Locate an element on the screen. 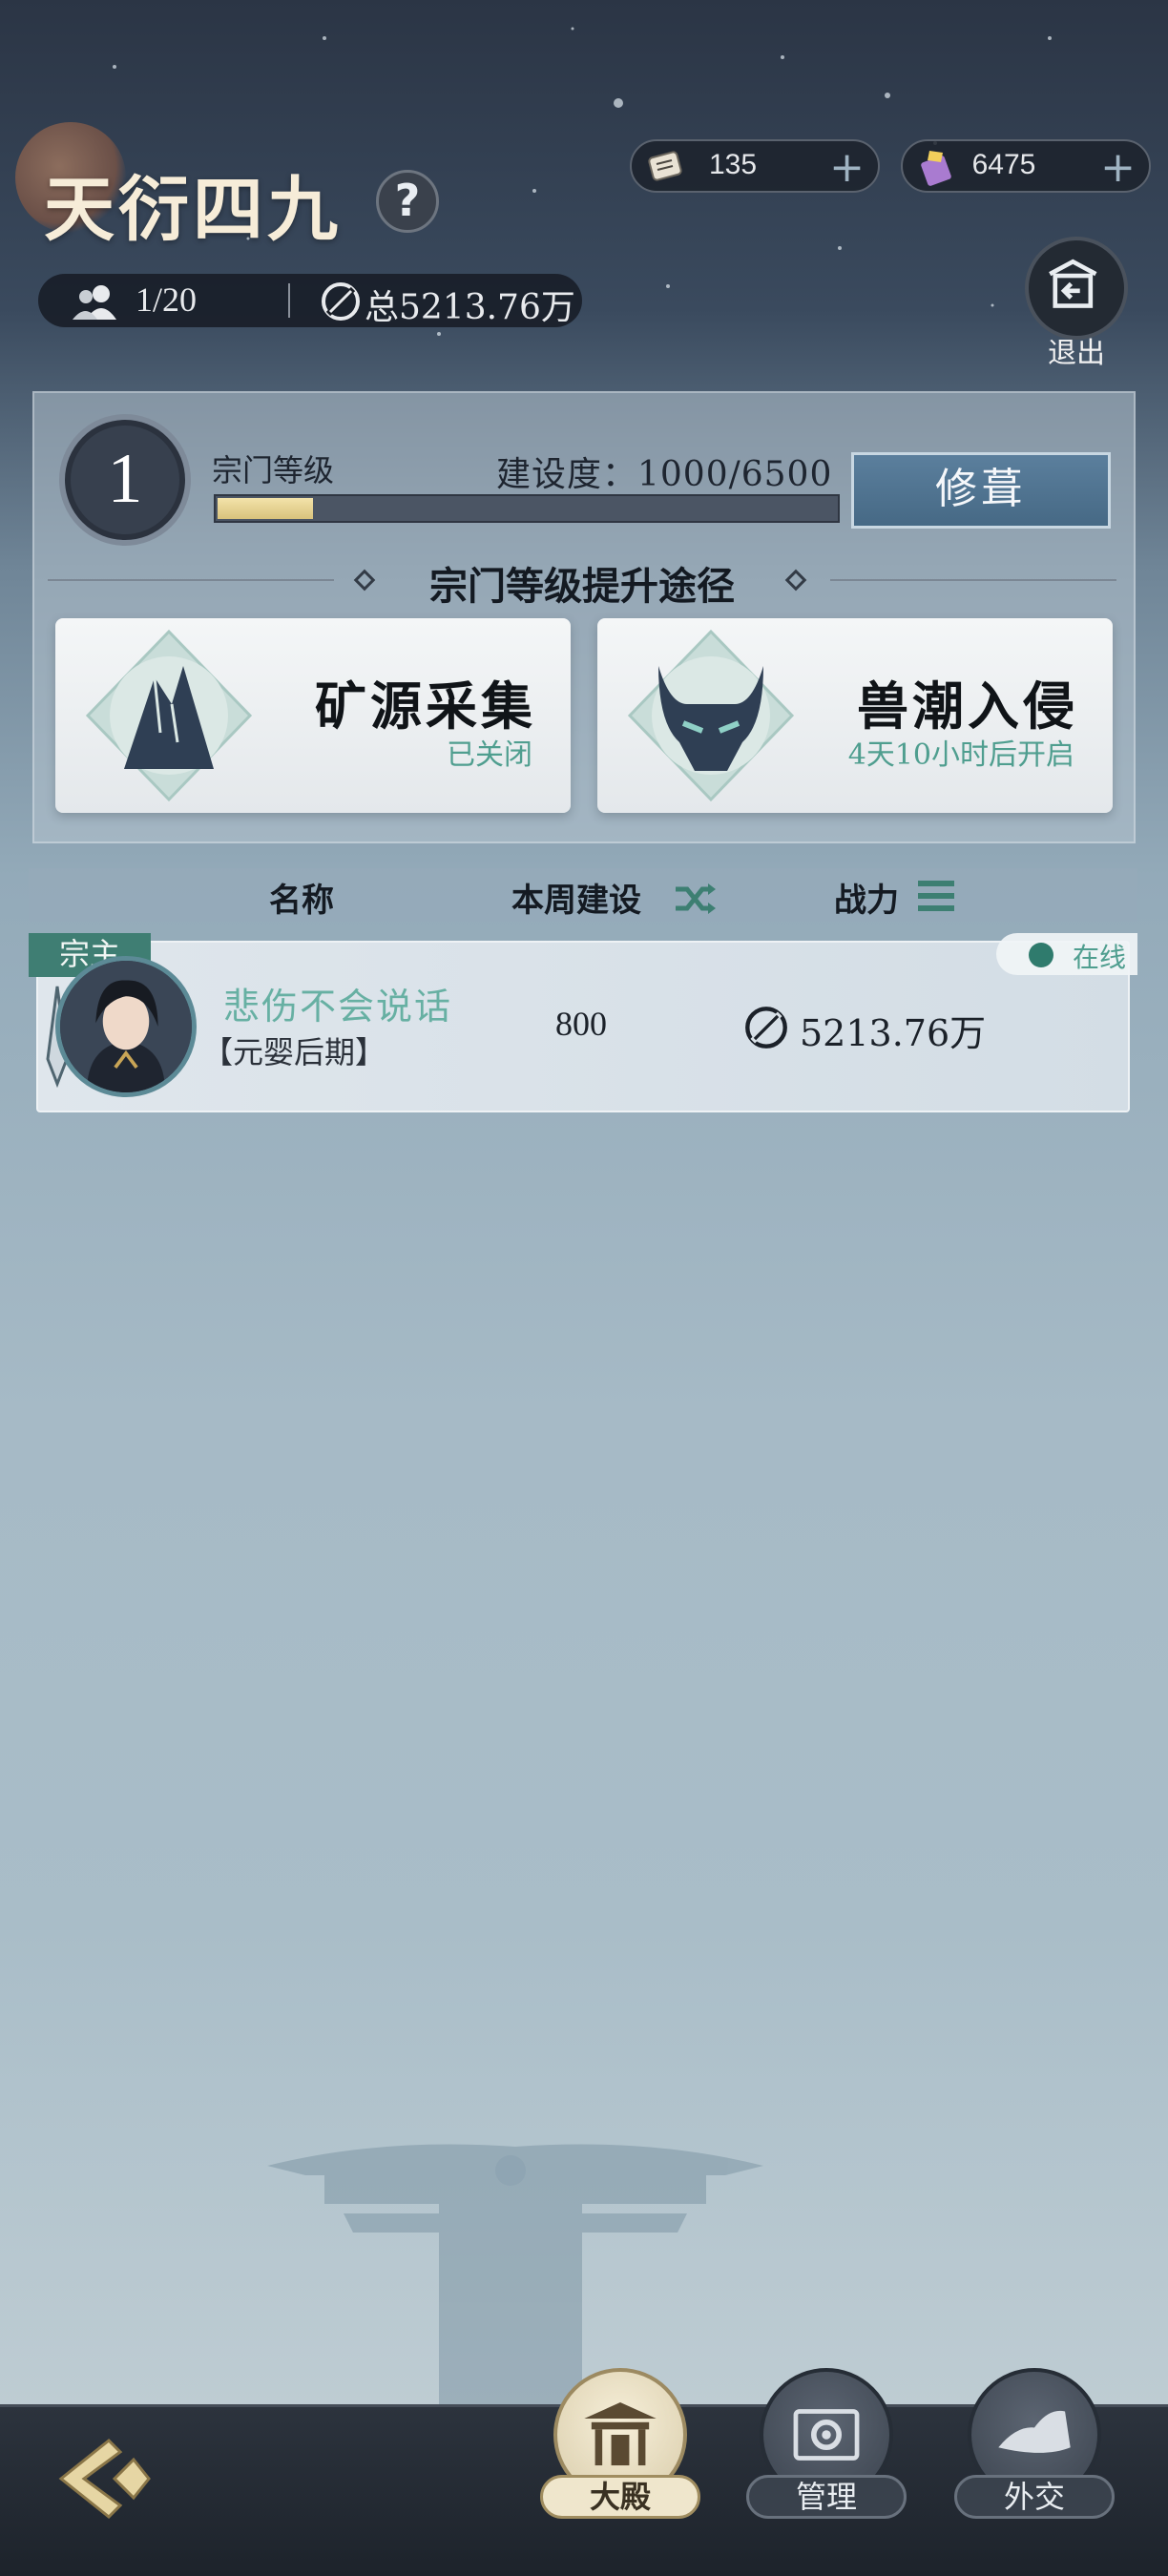 Image resolution: width=1168 pixels, height=2576 pixels. player-realm-rank: 【元婴后期】 is located at coordinates (294, 1052).